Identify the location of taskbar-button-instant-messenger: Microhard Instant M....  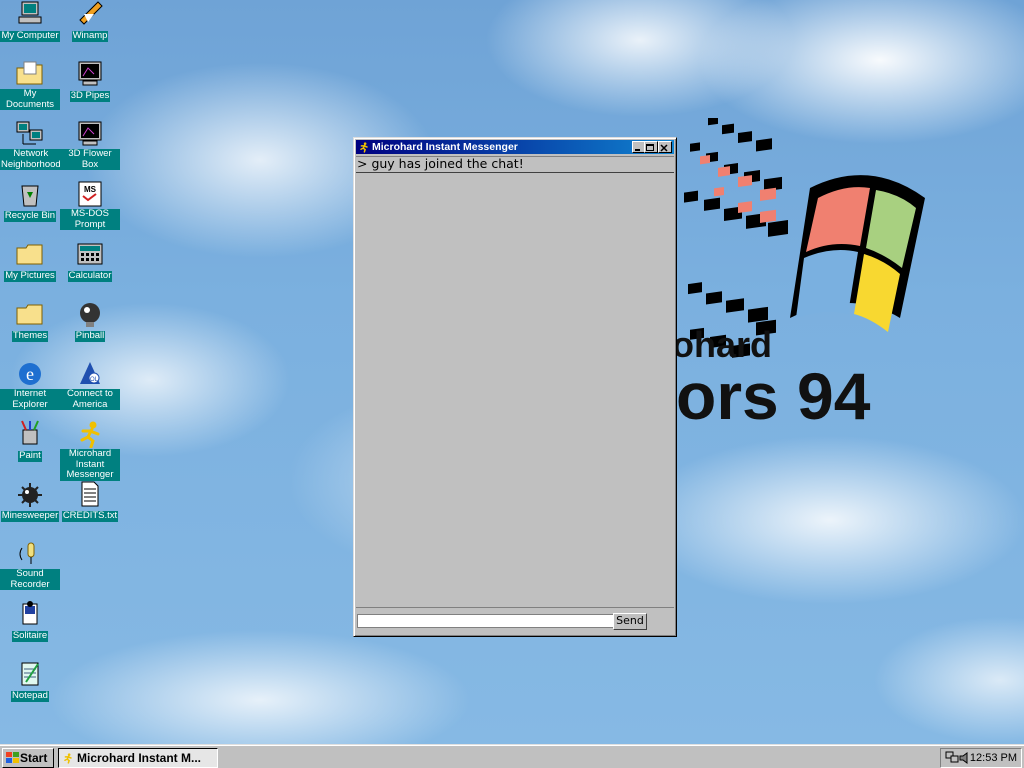
(138, 758).